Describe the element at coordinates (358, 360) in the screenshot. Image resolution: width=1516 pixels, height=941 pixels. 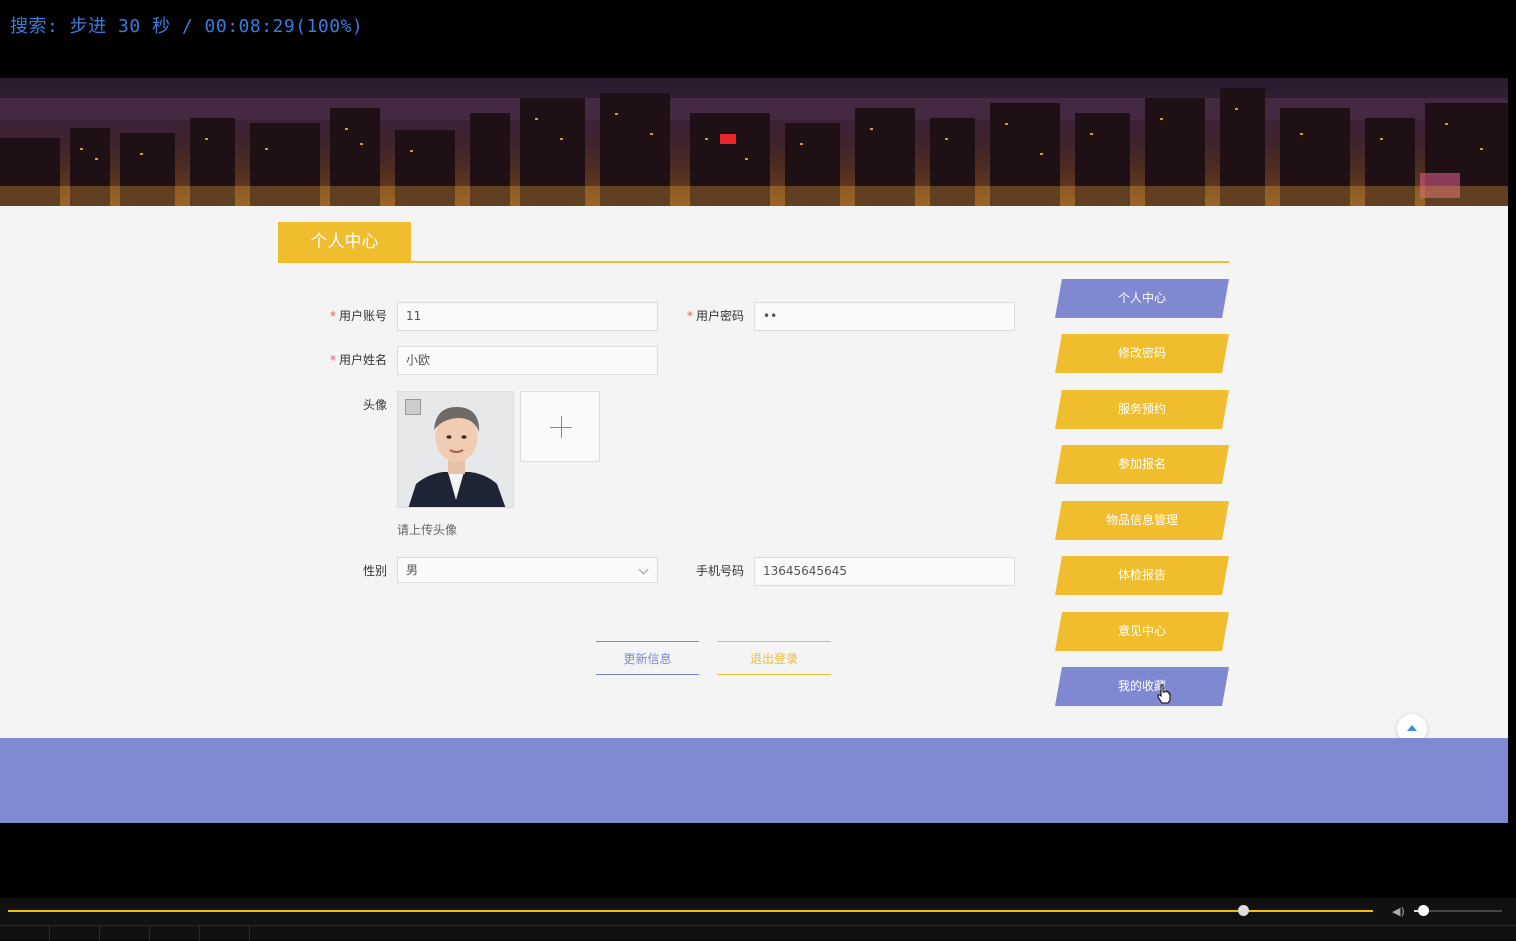
I see `name-label: * 用户姓名` at that location.